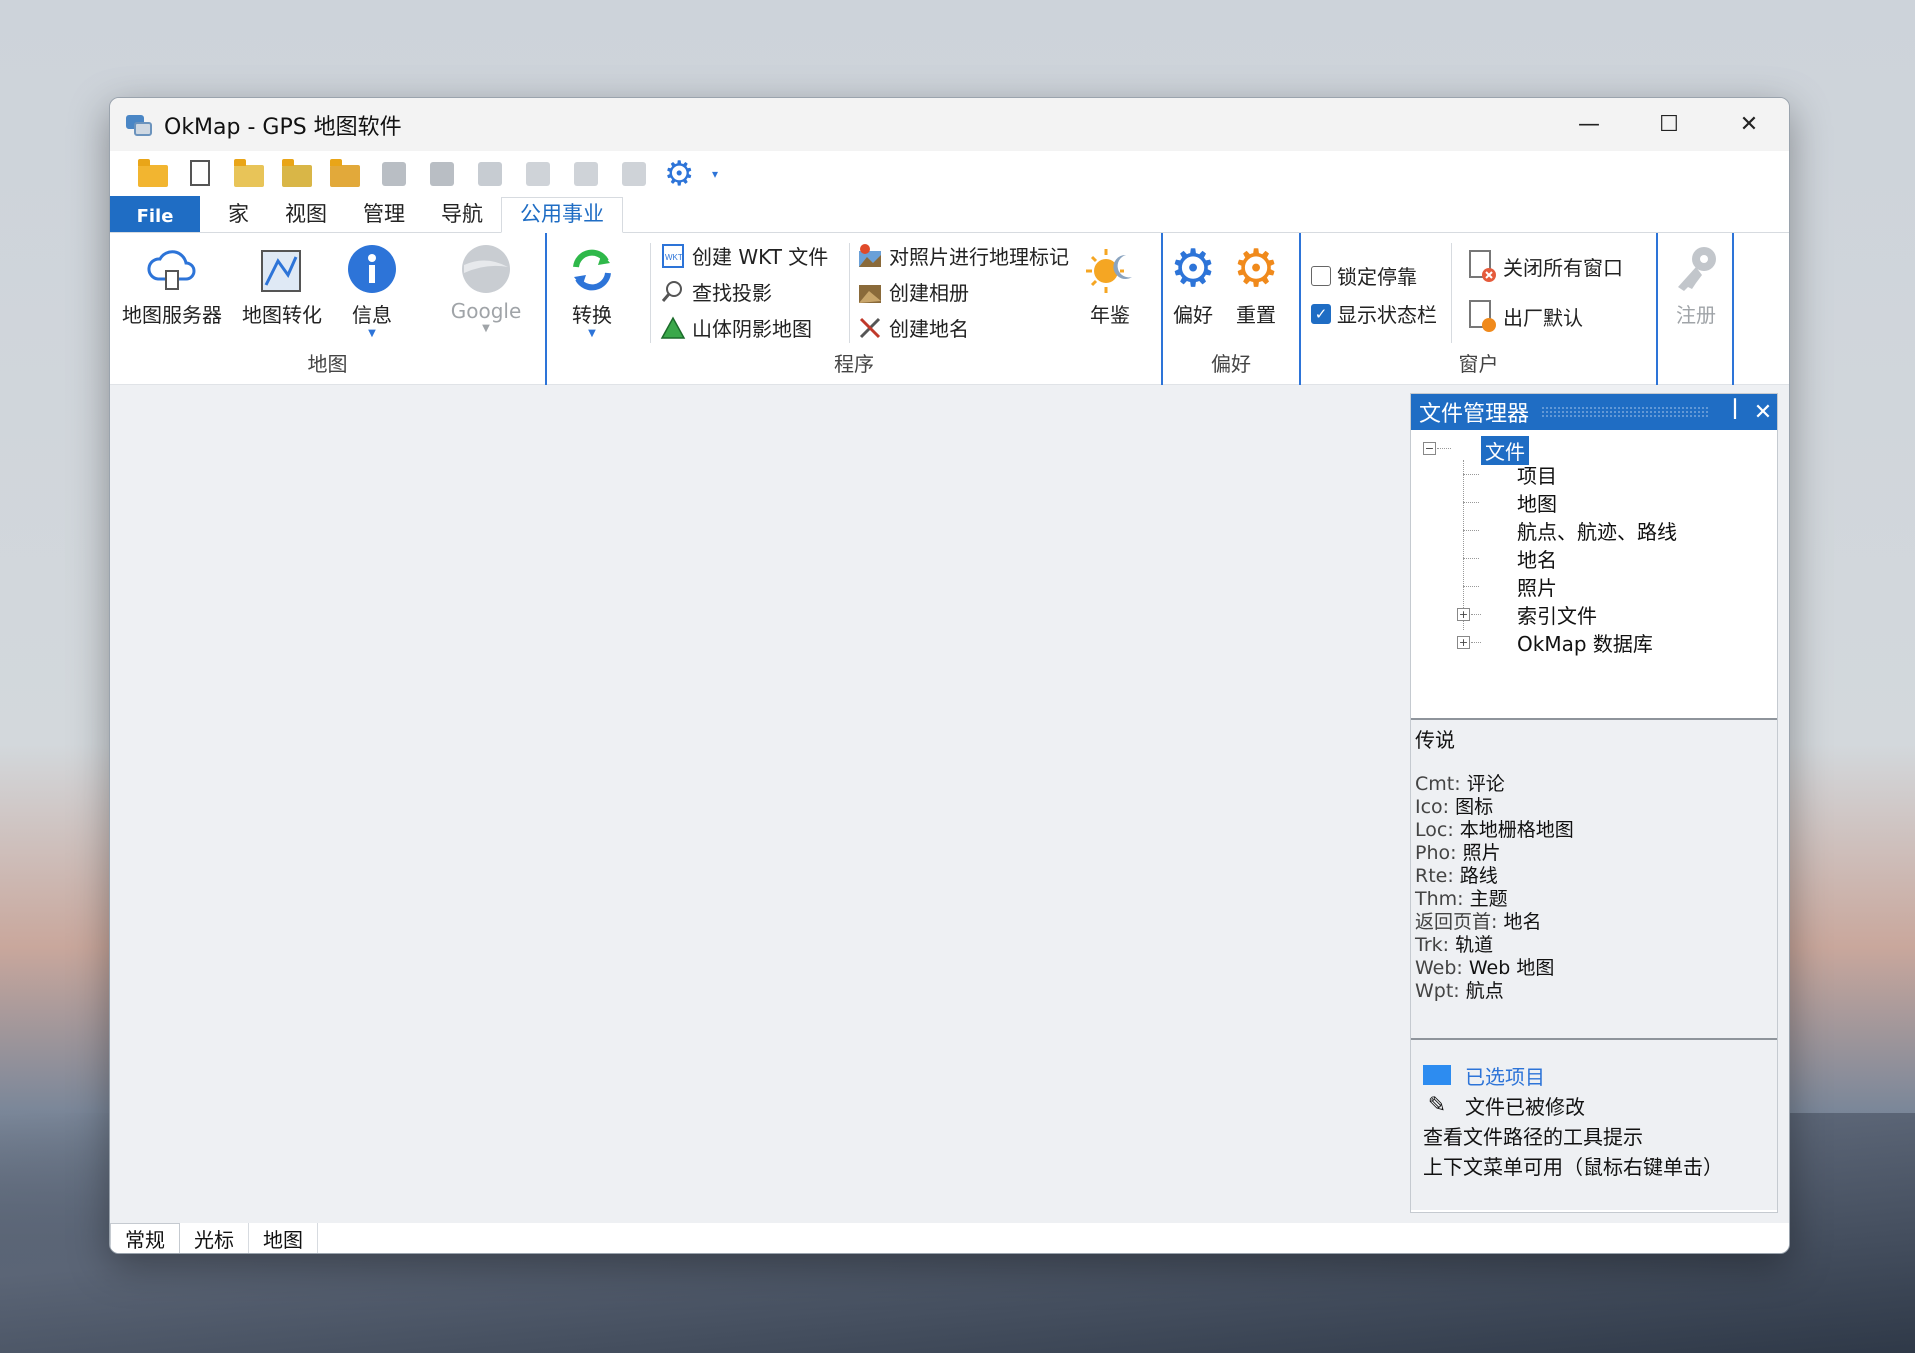  I want to click on album-icon, so click(870, 292).